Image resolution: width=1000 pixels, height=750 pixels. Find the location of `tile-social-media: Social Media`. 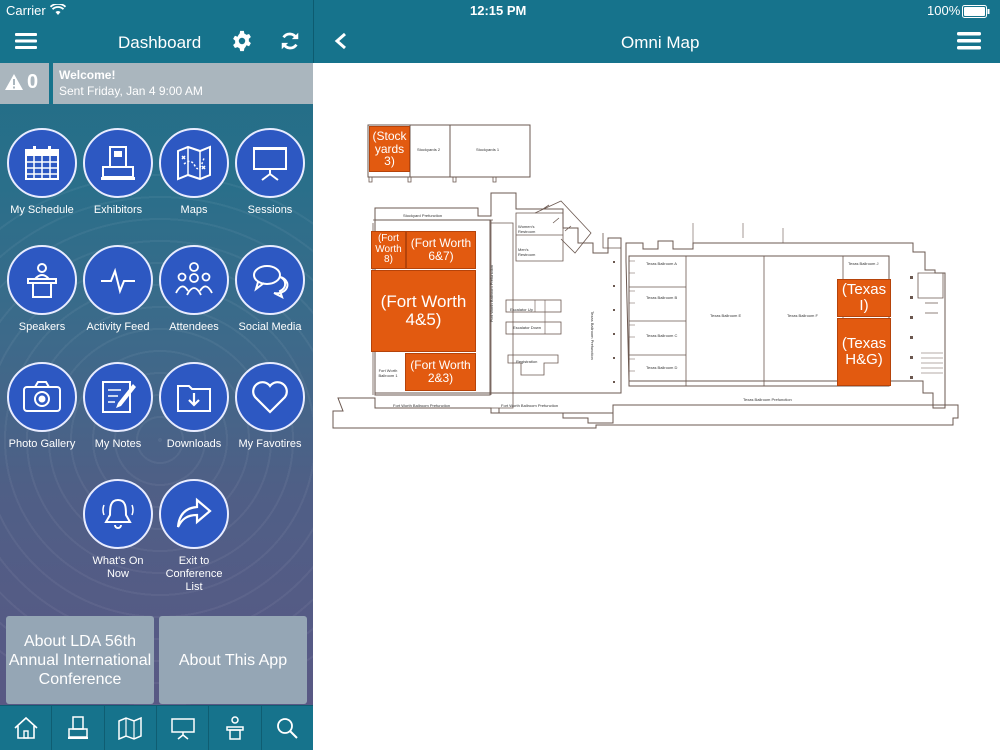

tile-social-media: Social Media is located at coordinates (270, 289).